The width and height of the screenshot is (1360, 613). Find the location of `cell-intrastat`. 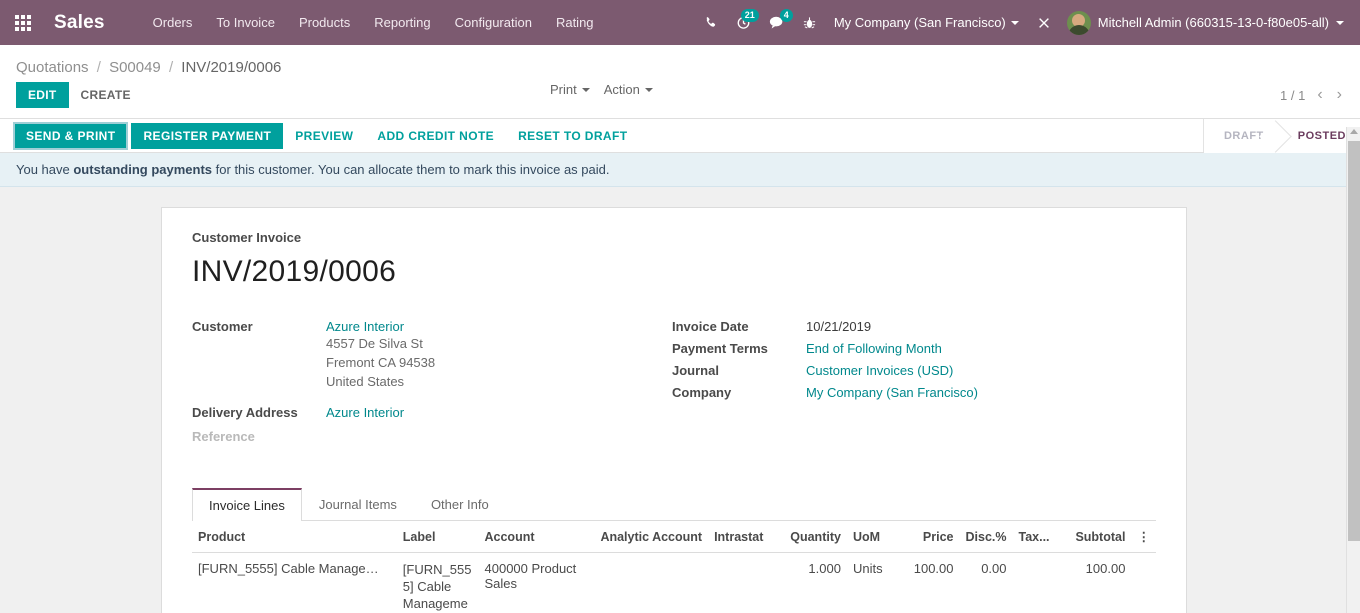

cell-intrastat is located at coordinates (744, 582).